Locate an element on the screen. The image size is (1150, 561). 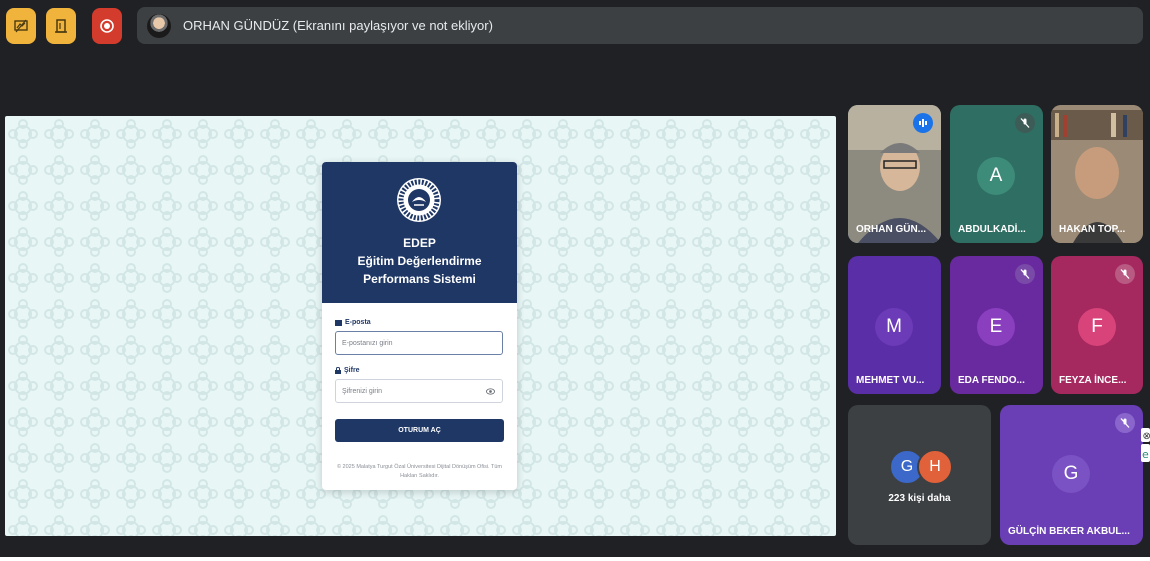
door-icon is located at coordinates (61, 26).